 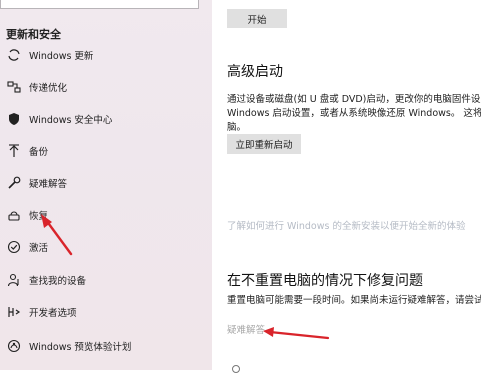 I want to click on advanced-startup-desc-line3: 脑。, so click(x=237, y=127).